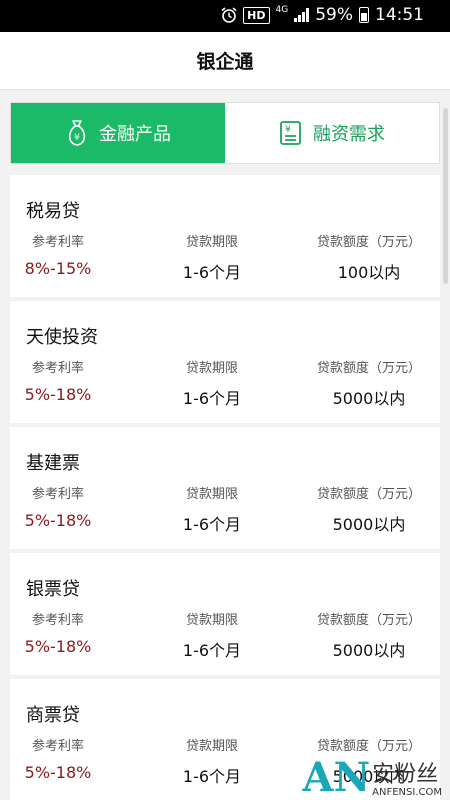 The height and width of the screenshot is (800, 450). Describe the element at coordinates (349, 134) in the screenshot. I see `tab-label: 融资需求` at that location.